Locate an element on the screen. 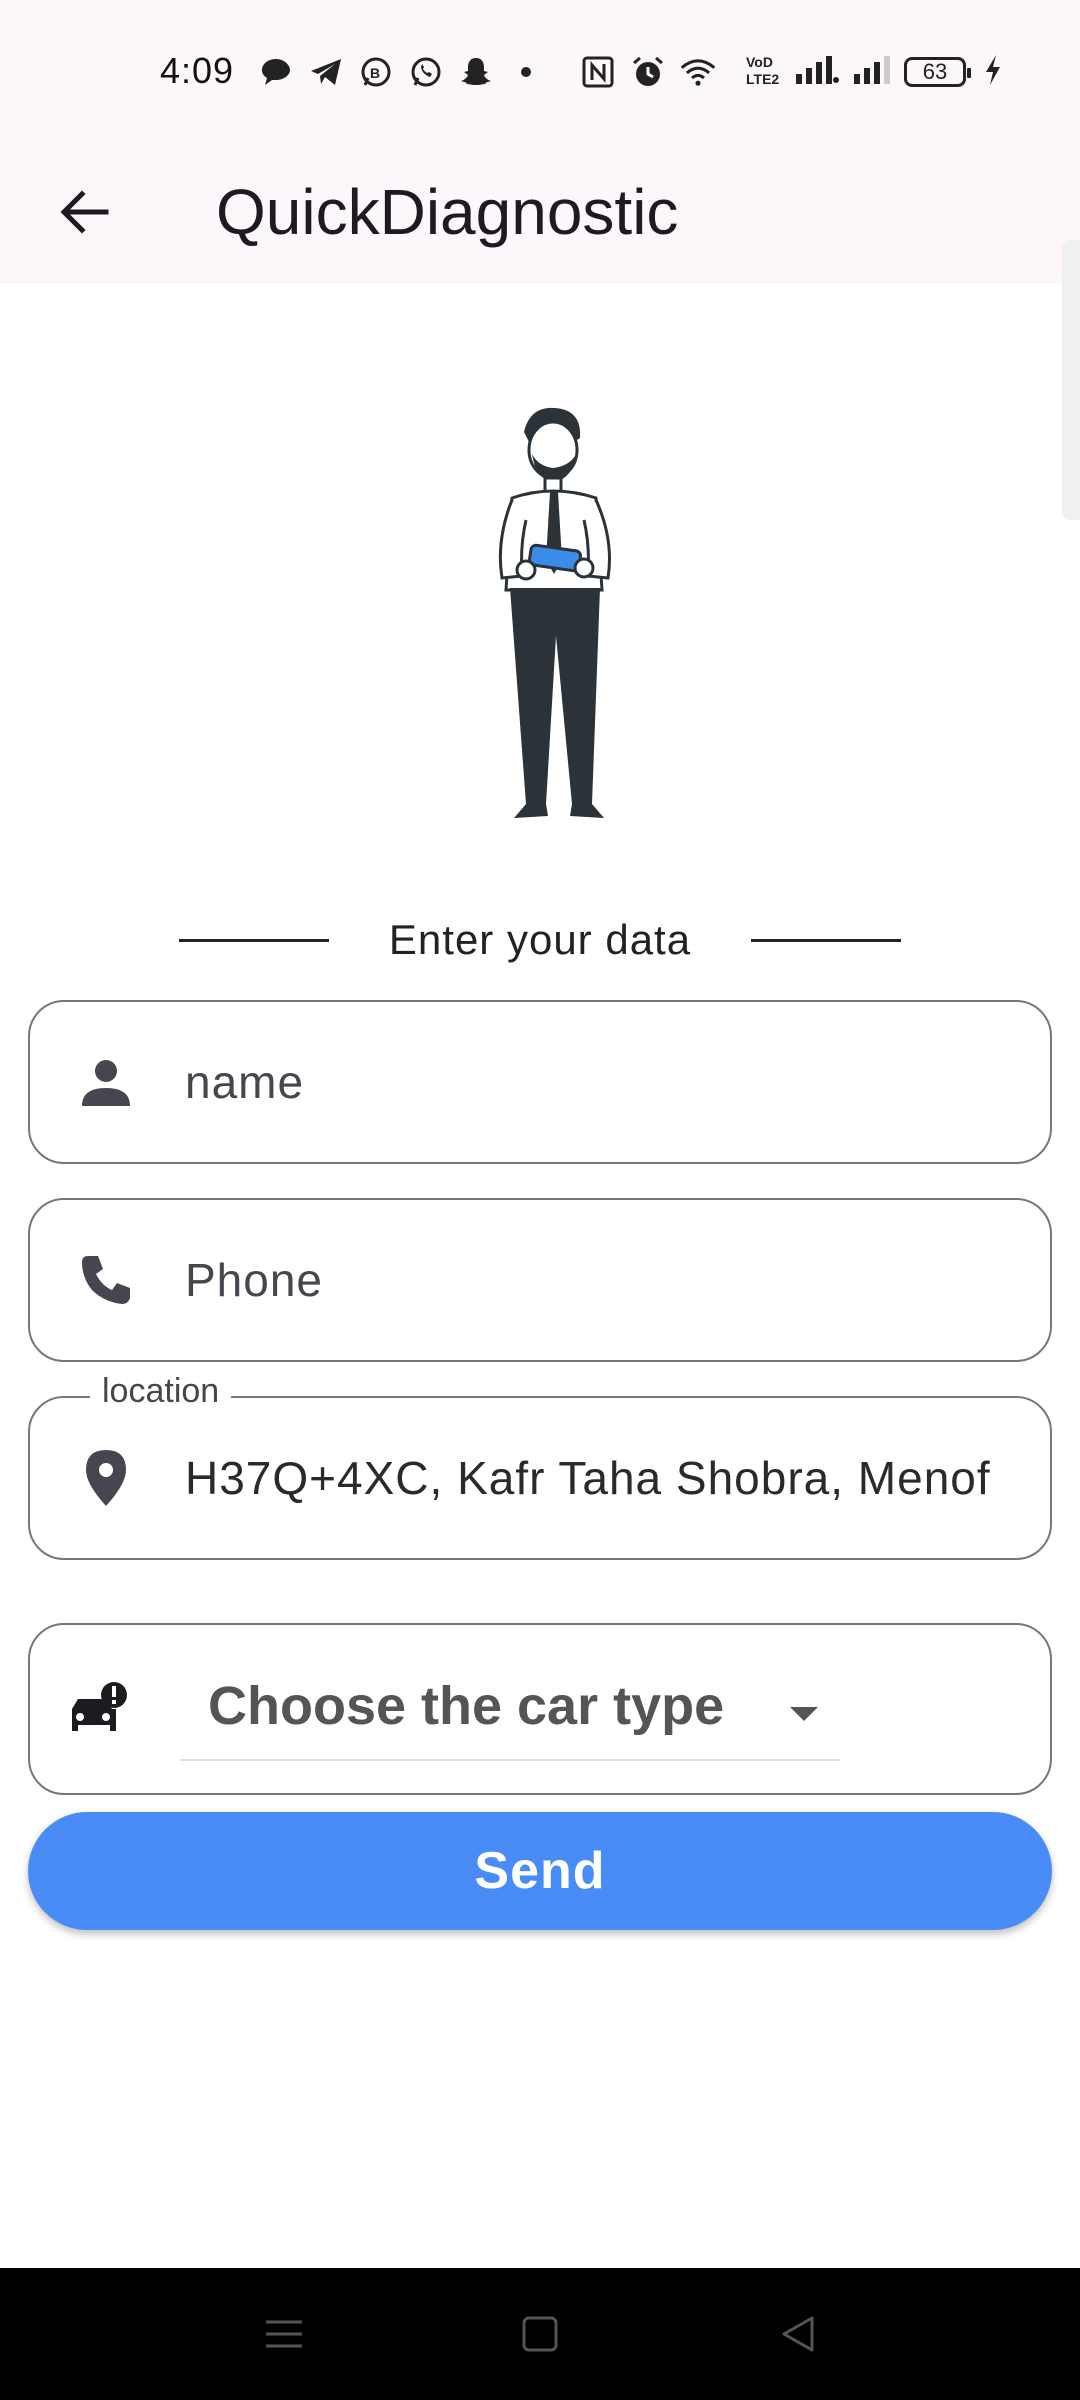 The height and width of the screenshot is (2400, 1080). status-bar: 4:09 B VoD LTE2 63 is located at coordinates (540, 70).